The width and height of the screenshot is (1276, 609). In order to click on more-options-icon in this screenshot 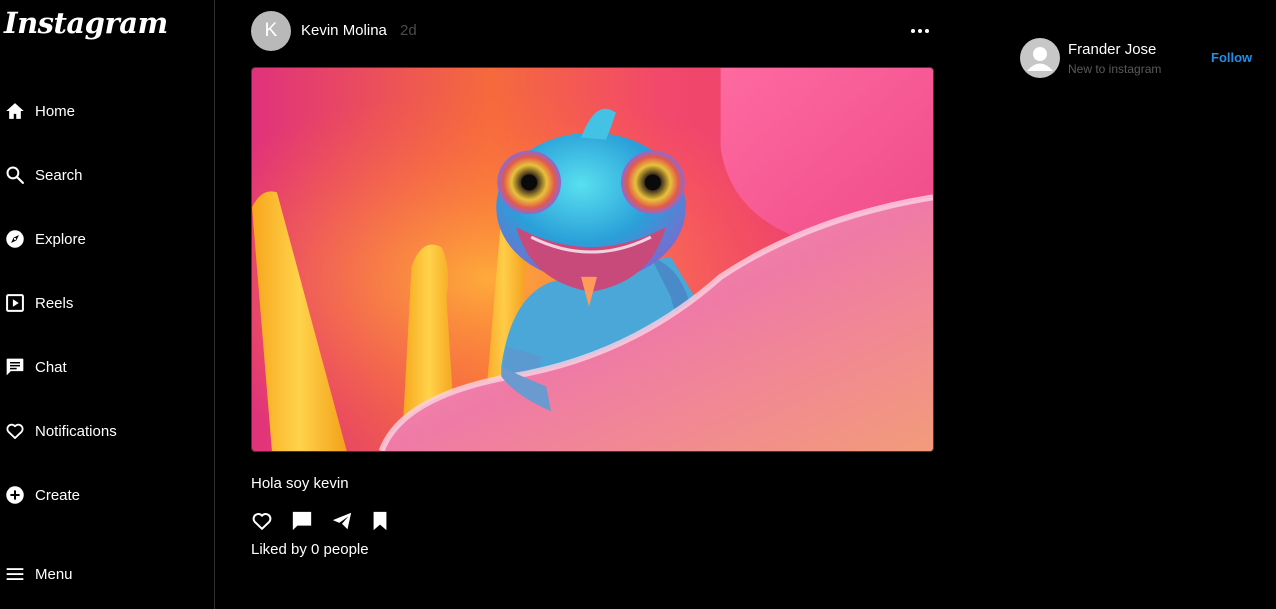, I will do `click(920, 31)`.